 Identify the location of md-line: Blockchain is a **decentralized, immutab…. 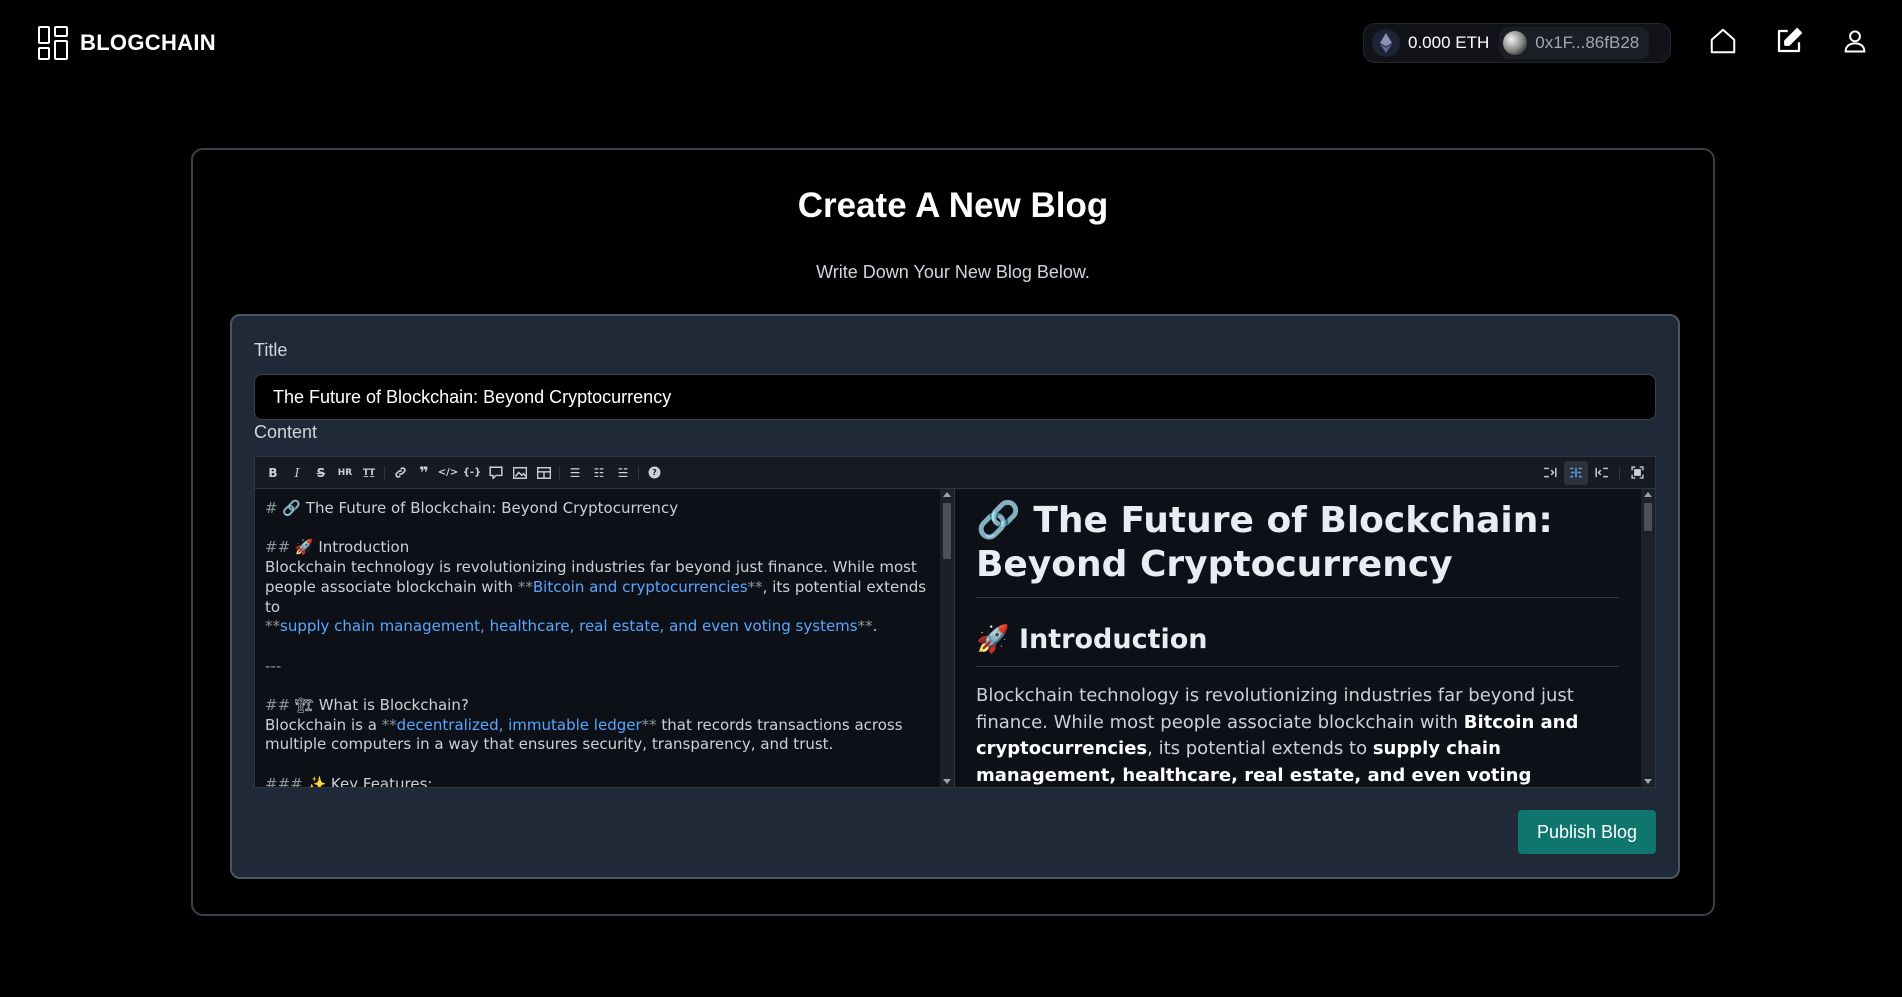
(584, 724).